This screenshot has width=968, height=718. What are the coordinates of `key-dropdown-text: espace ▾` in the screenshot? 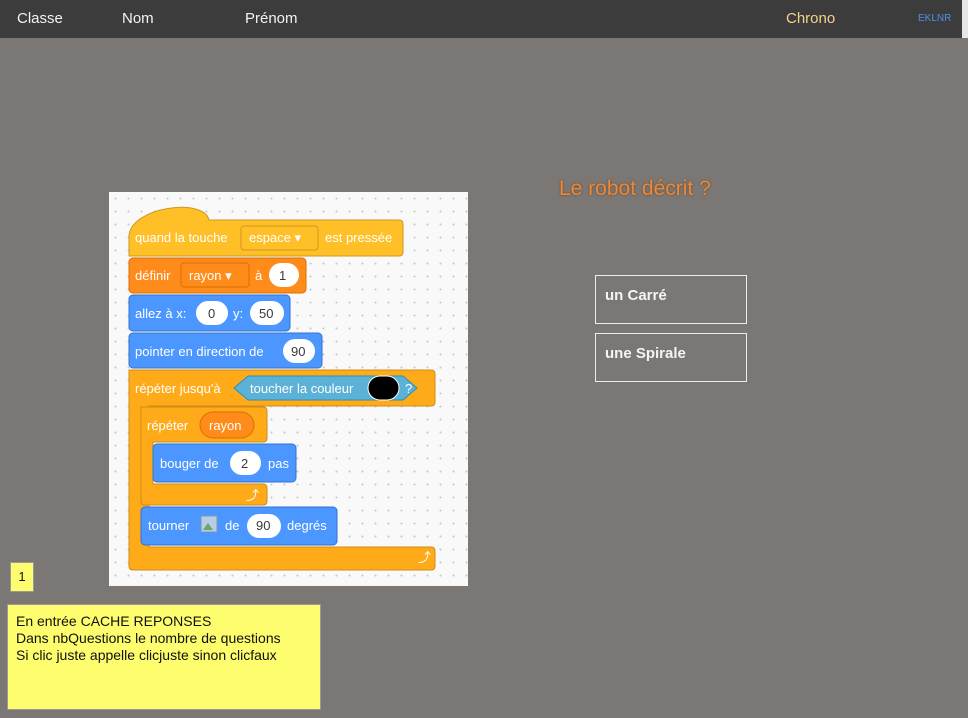 It's located at (275, 237).